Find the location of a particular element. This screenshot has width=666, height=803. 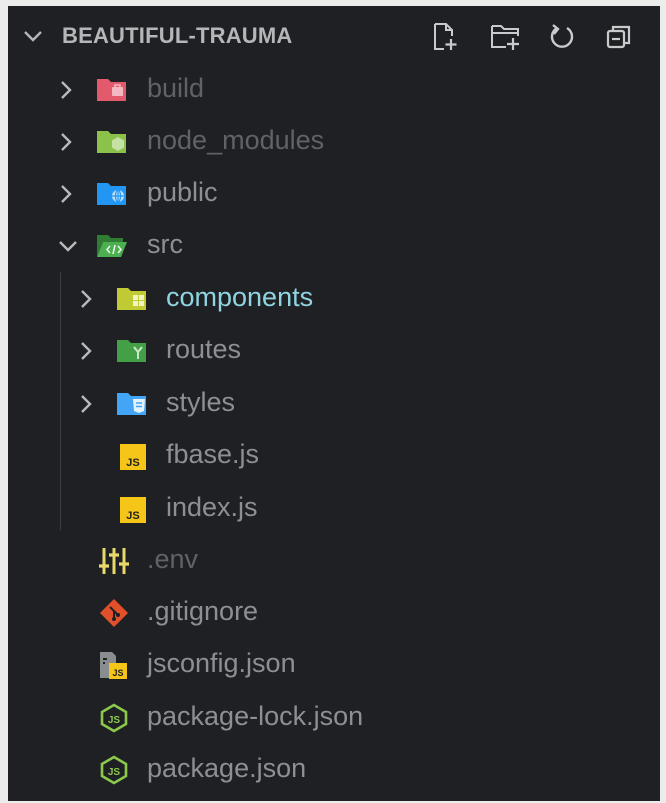

tree-item-label: build is located at coordinates (176, 88).